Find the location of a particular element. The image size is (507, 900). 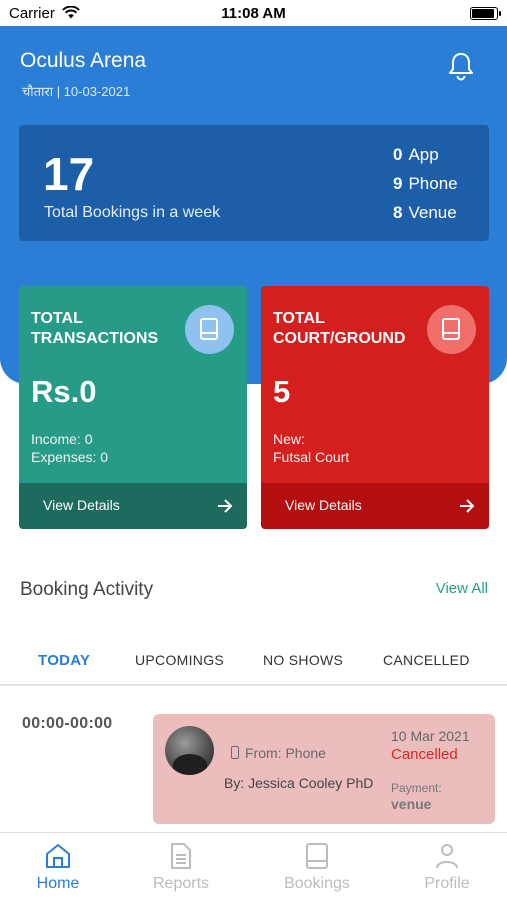

activity-tabs: TODAY UPCOMINGS NO SHOWS CANCELLED is located at coordinates (253, 663).